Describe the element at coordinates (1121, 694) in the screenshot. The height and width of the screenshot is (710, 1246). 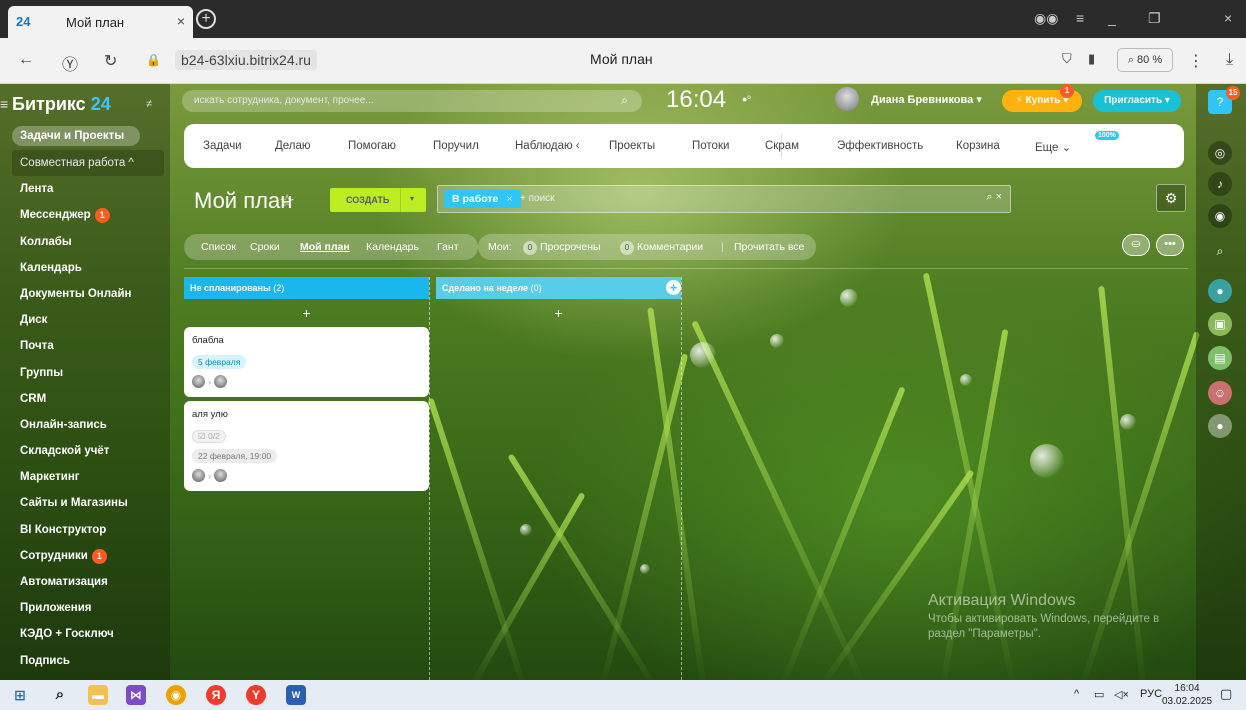
I see `volume-icon: ◁×` at that location.